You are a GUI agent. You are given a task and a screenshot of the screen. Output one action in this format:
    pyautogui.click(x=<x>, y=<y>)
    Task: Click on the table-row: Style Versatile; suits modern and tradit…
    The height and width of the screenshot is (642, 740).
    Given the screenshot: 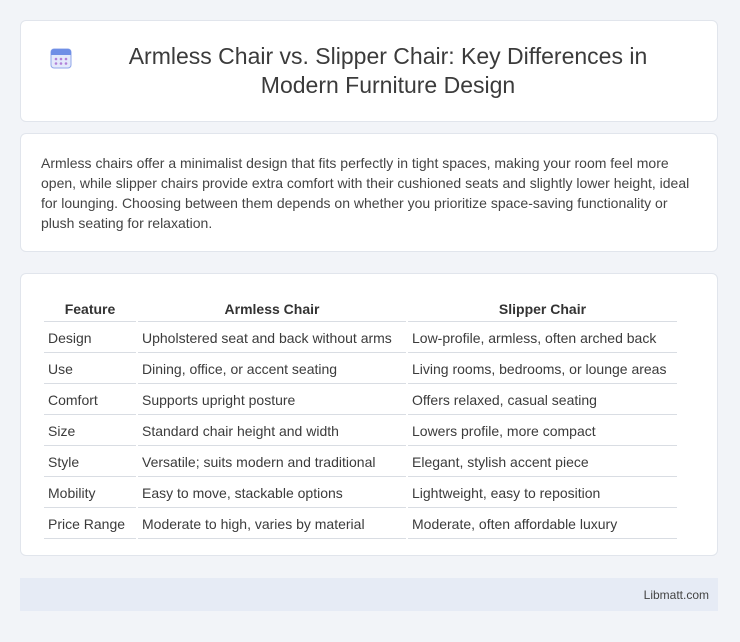 What is the action you would take?
    pyautogui.click(x=360, y=462)
    